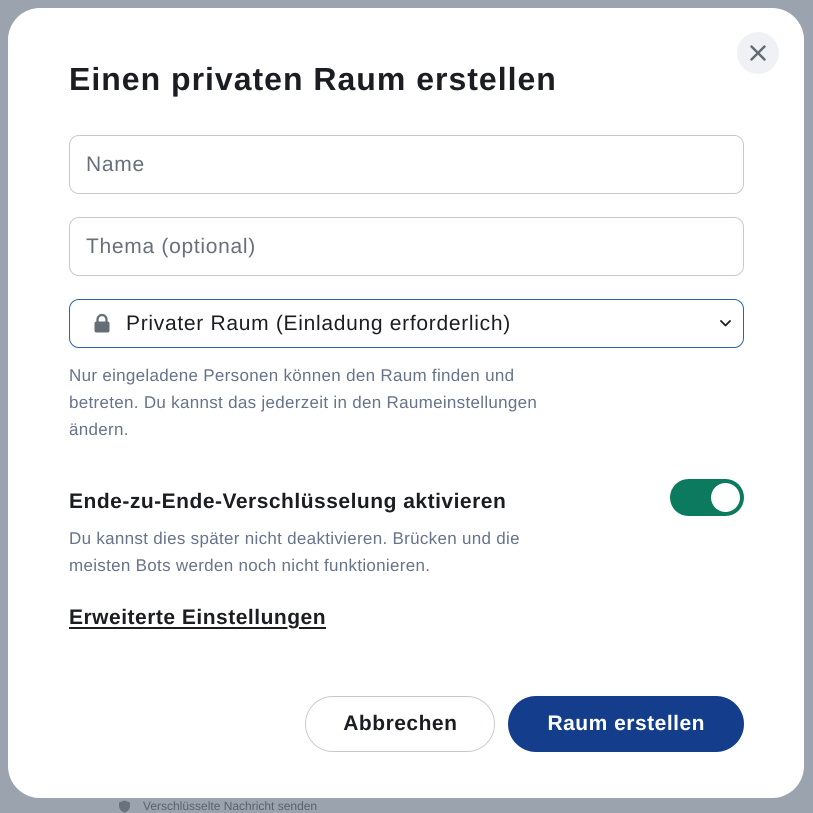 Image resolution: width=813 pixels, height=813 pixels. I want to click on setting-description: Du kannst dies später nicht deaktivieren. Brücken und die meisten Bots werden noch nicht funktionieren., so click(295, 552).